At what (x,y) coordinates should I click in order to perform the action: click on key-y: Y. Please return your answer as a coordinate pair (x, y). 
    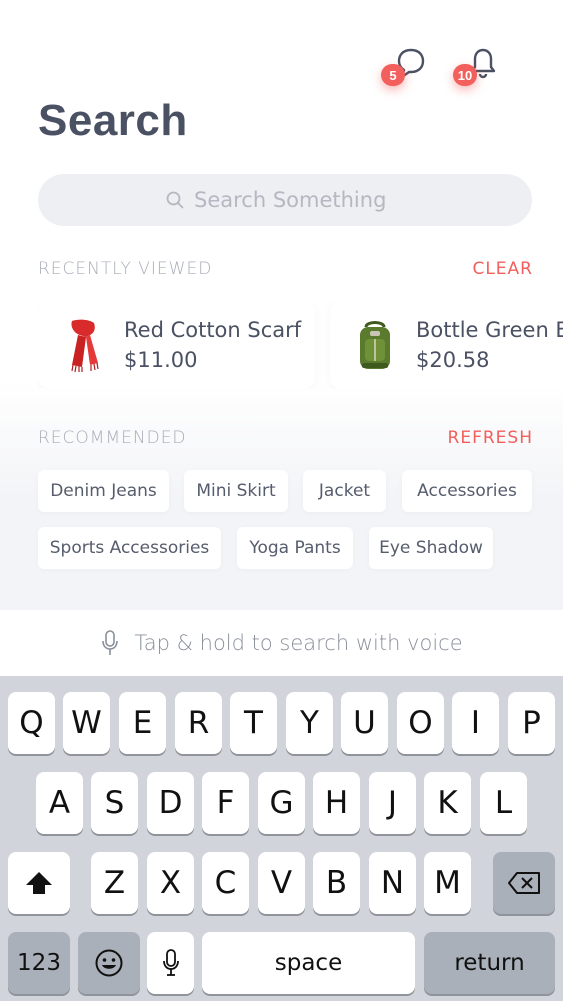
    Looking at the image, I should click on (309, 723).